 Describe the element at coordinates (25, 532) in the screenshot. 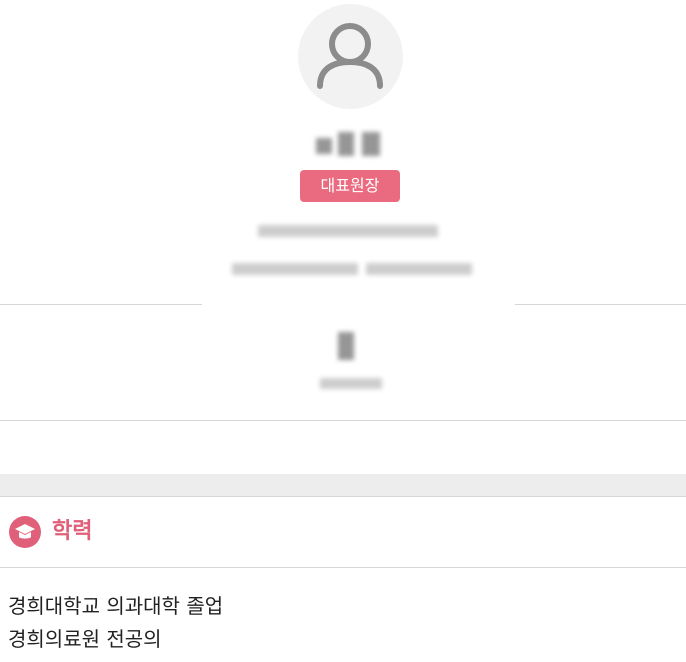

I see `graduation-cap-icon` at that location.